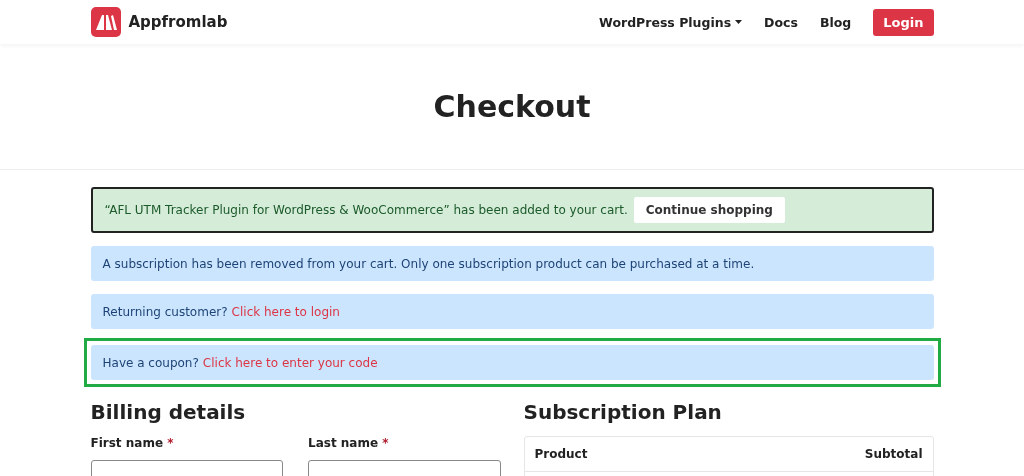 The image size is (1024, 476). What do you see at coordinates (739, 22) in the screenshot?
I see `caret-icon` at bounding box center [739, 22].